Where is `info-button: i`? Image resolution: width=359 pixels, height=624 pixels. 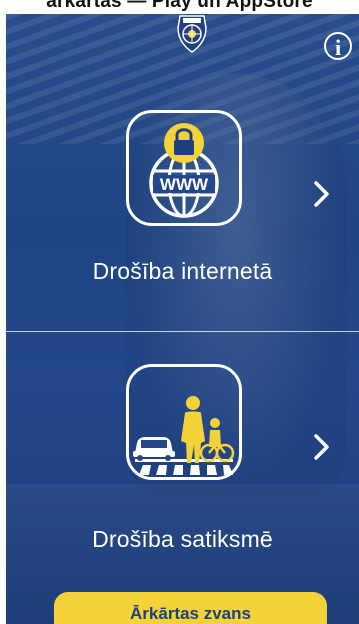
info-button: i is located at coordinates (338, 46).